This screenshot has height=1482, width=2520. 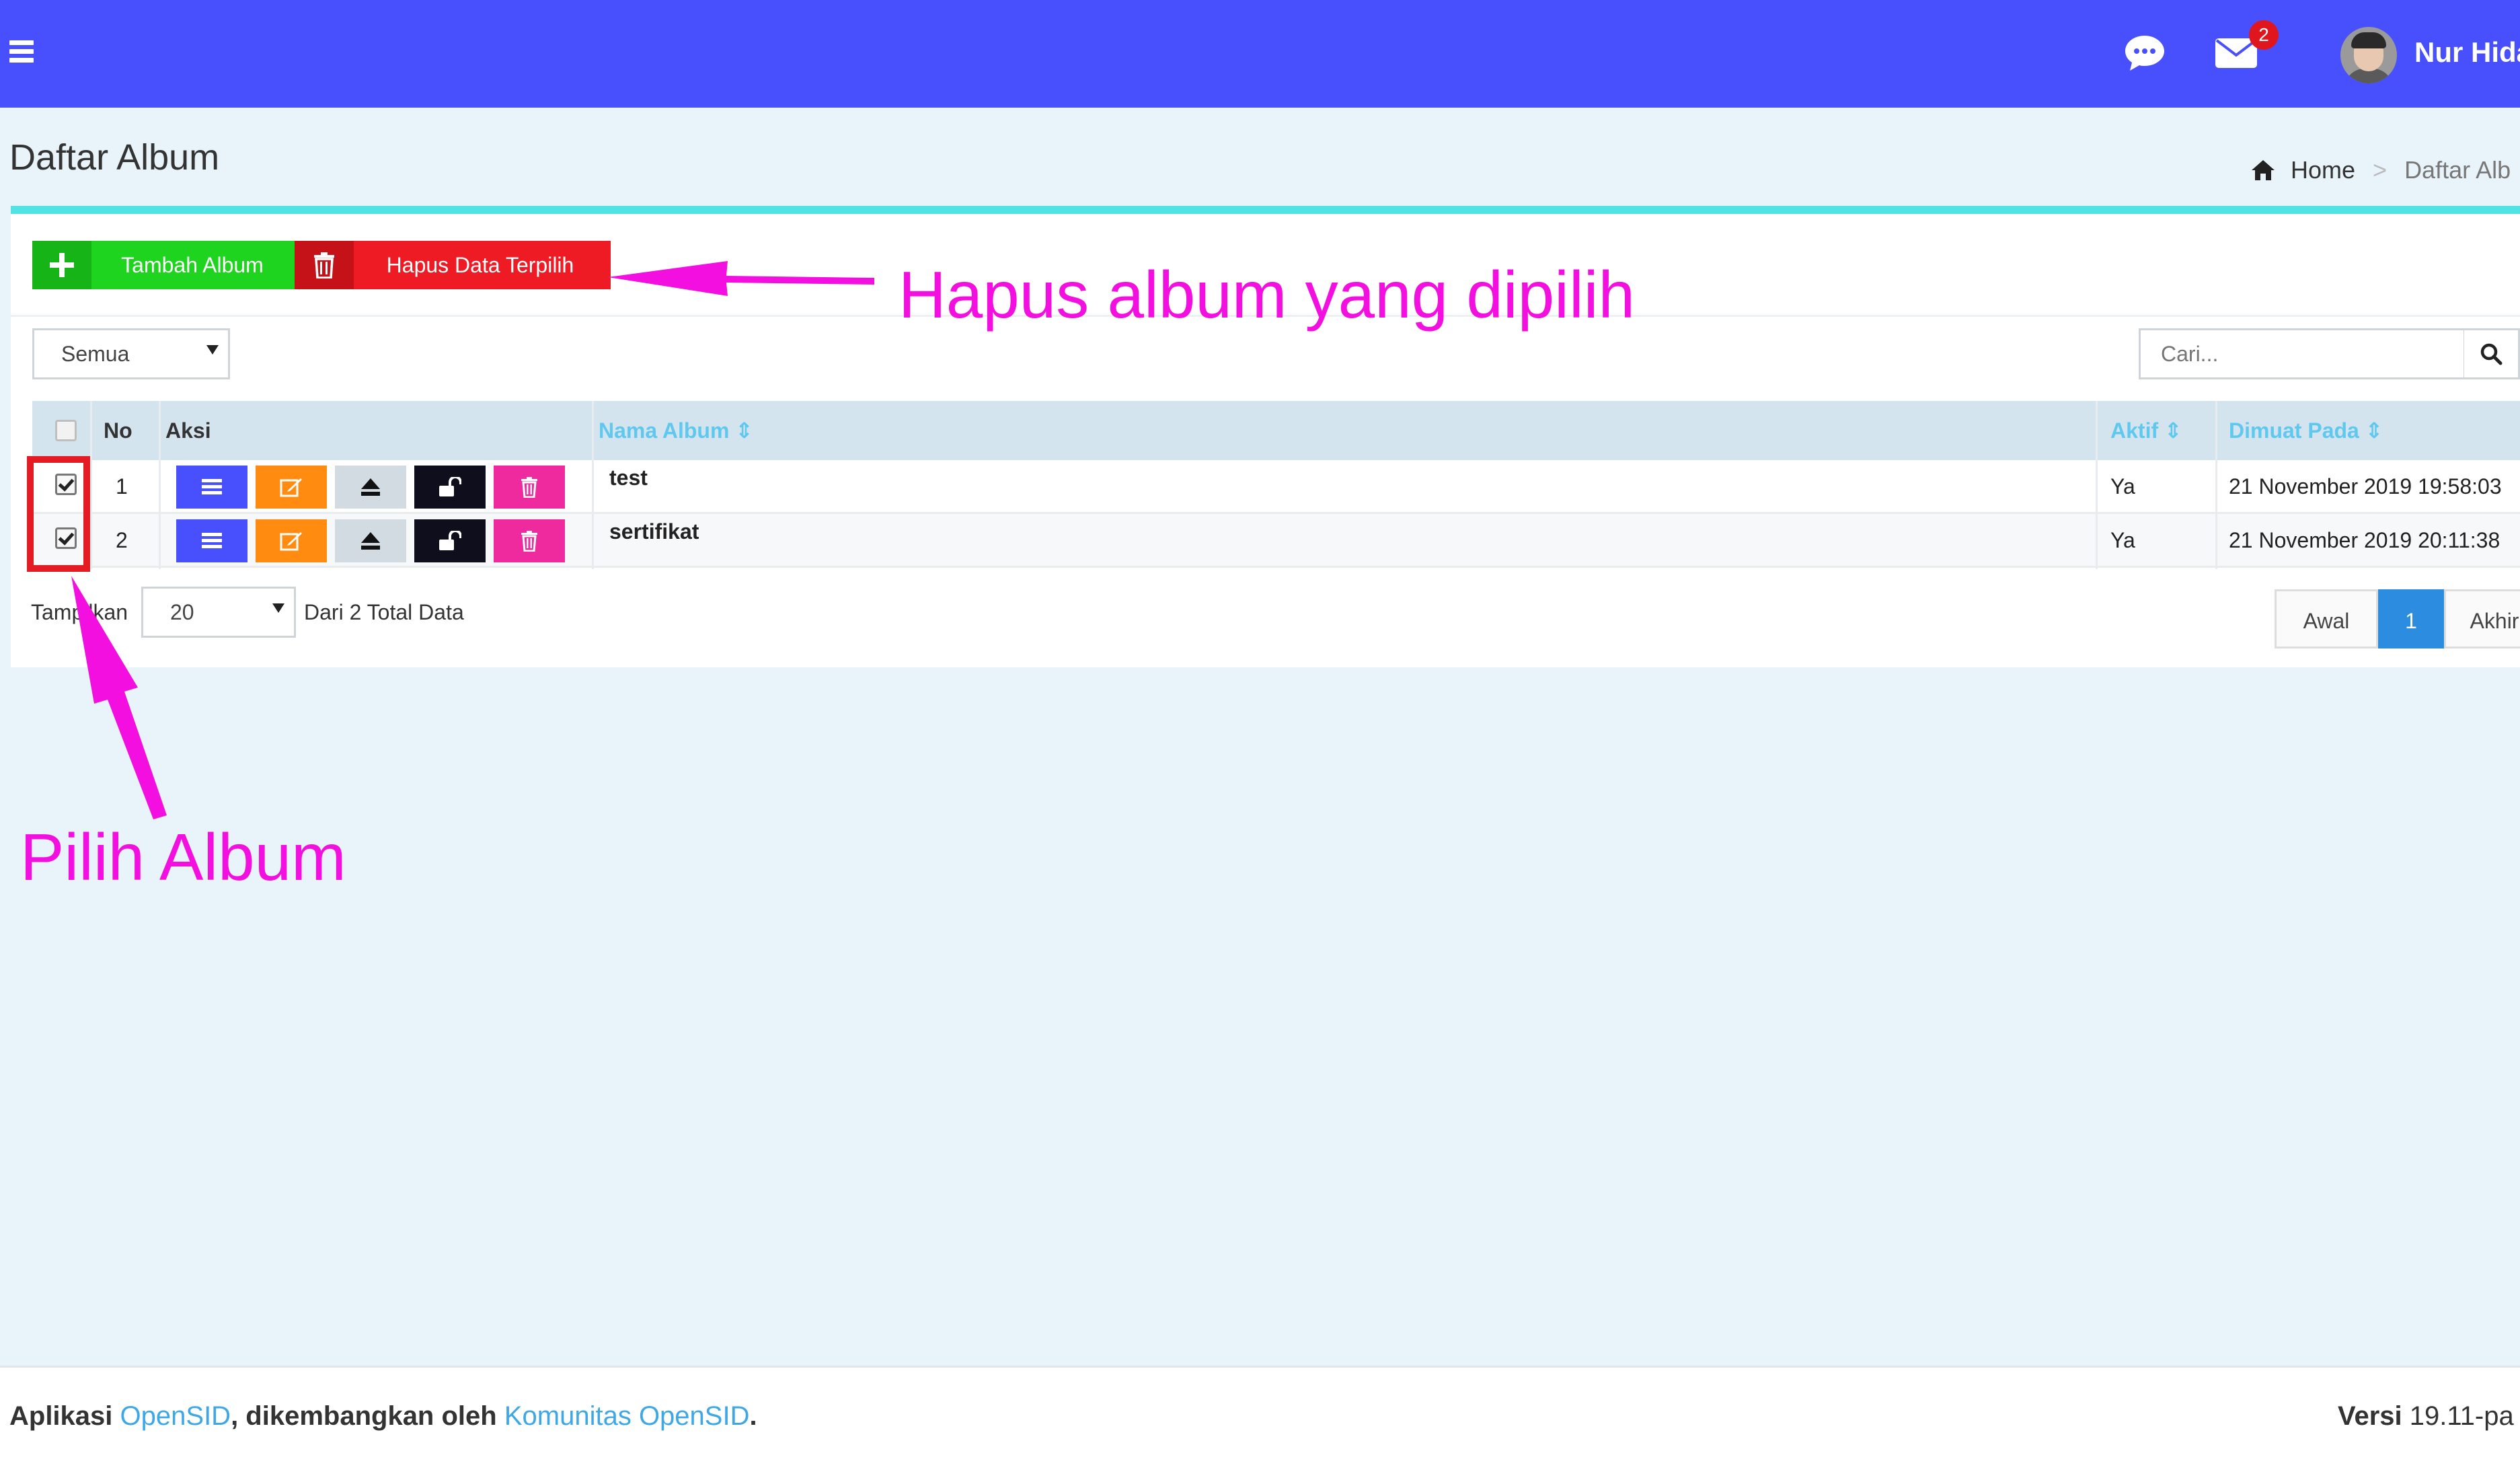 What do you see at coordinates (95, 354) in the screenshot?
I see `status-filter-value: Semua` at bounding box center [95, 354].